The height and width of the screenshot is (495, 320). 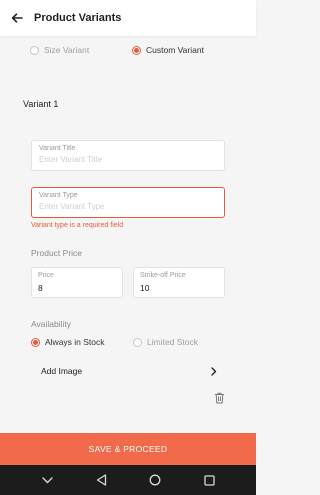 I want to click on availability-selector: Always in Stock Limited Stock, so click(x=138, y=342).